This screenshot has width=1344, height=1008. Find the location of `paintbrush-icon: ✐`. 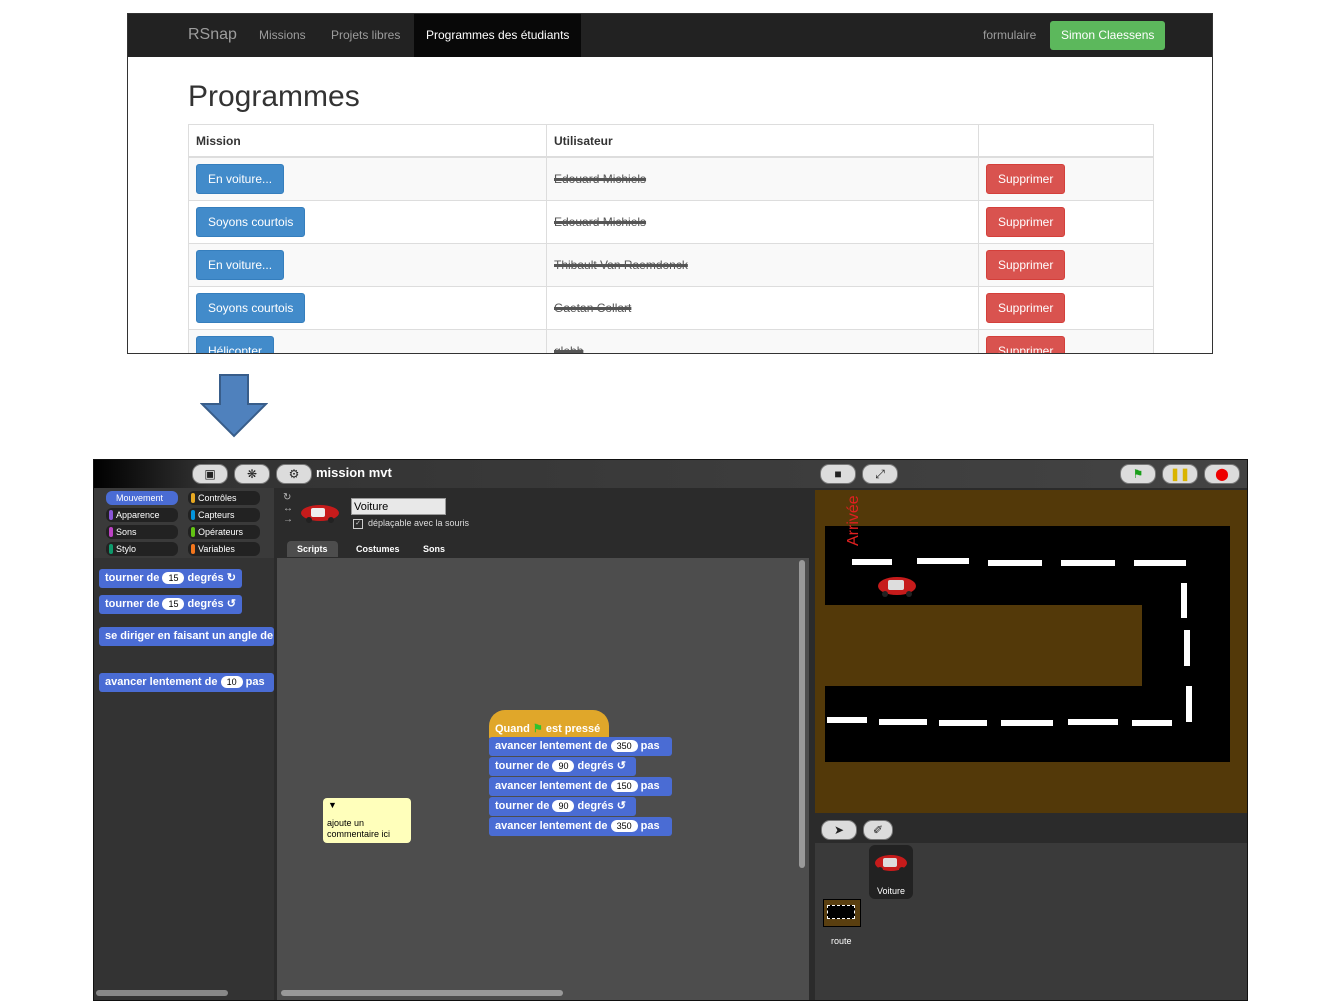

paintbrush-icon: ✐ is located at coordinates (878, 830).